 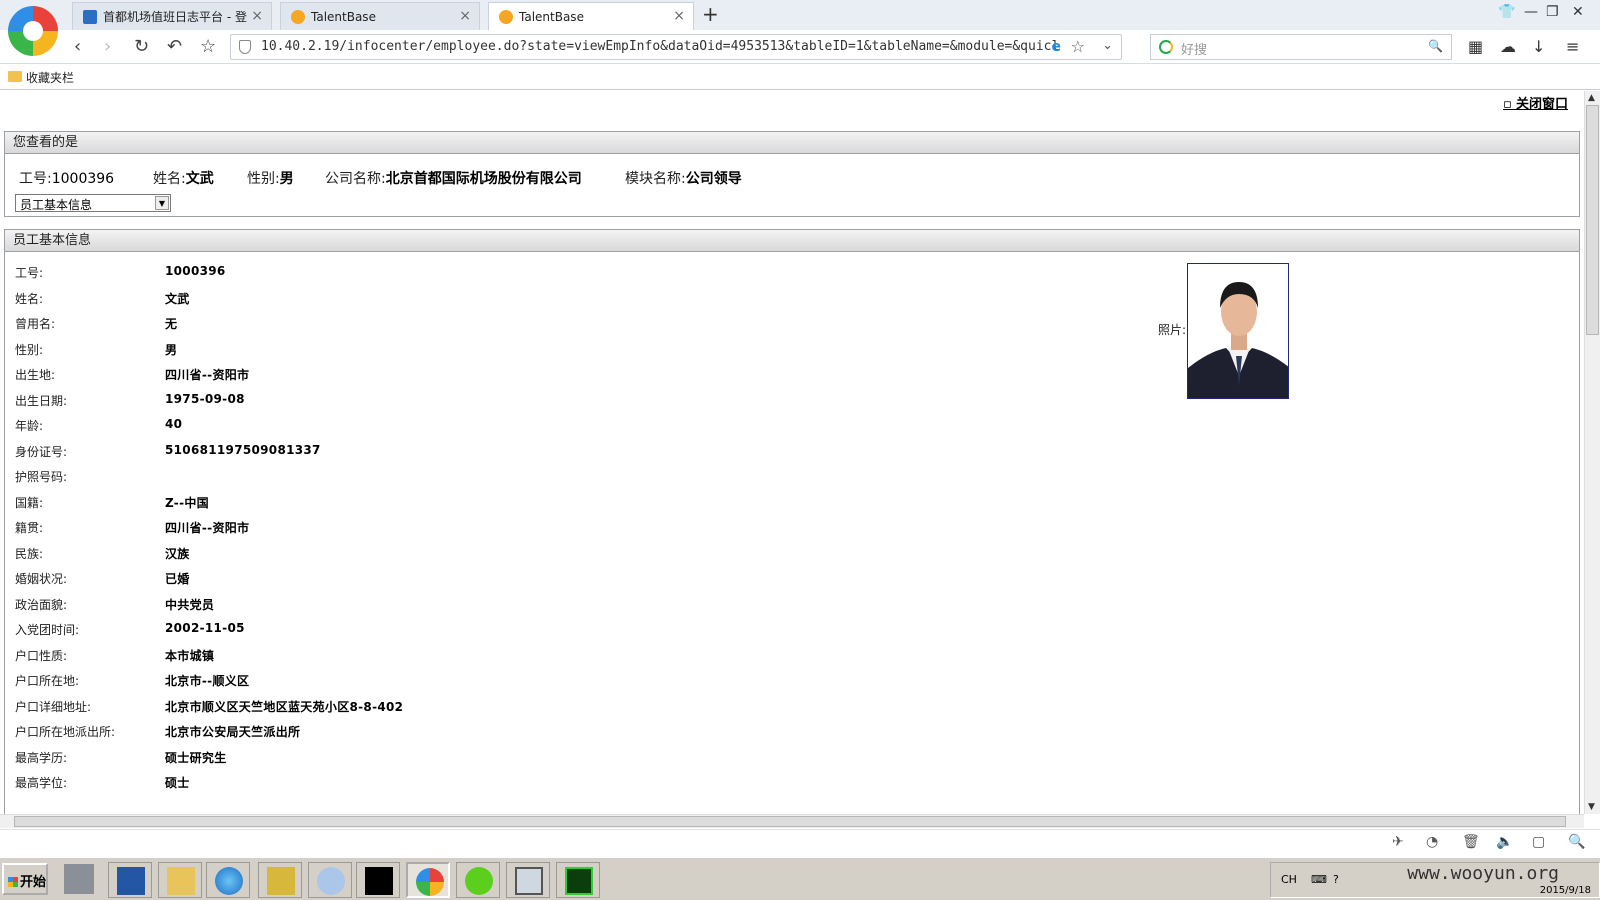 I want to click on company-value: 北京首都国际机场股份有限公司, so click(x=483, y=179).